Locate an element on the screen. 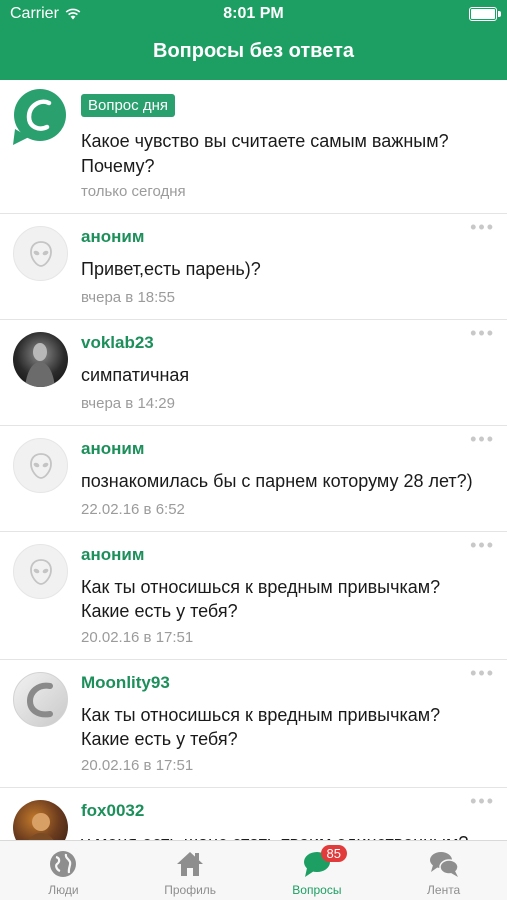 Image resolution: width=507 pixels, height=900 pixels. question-text-line2: Почему? is located at coordinates (118, 166).